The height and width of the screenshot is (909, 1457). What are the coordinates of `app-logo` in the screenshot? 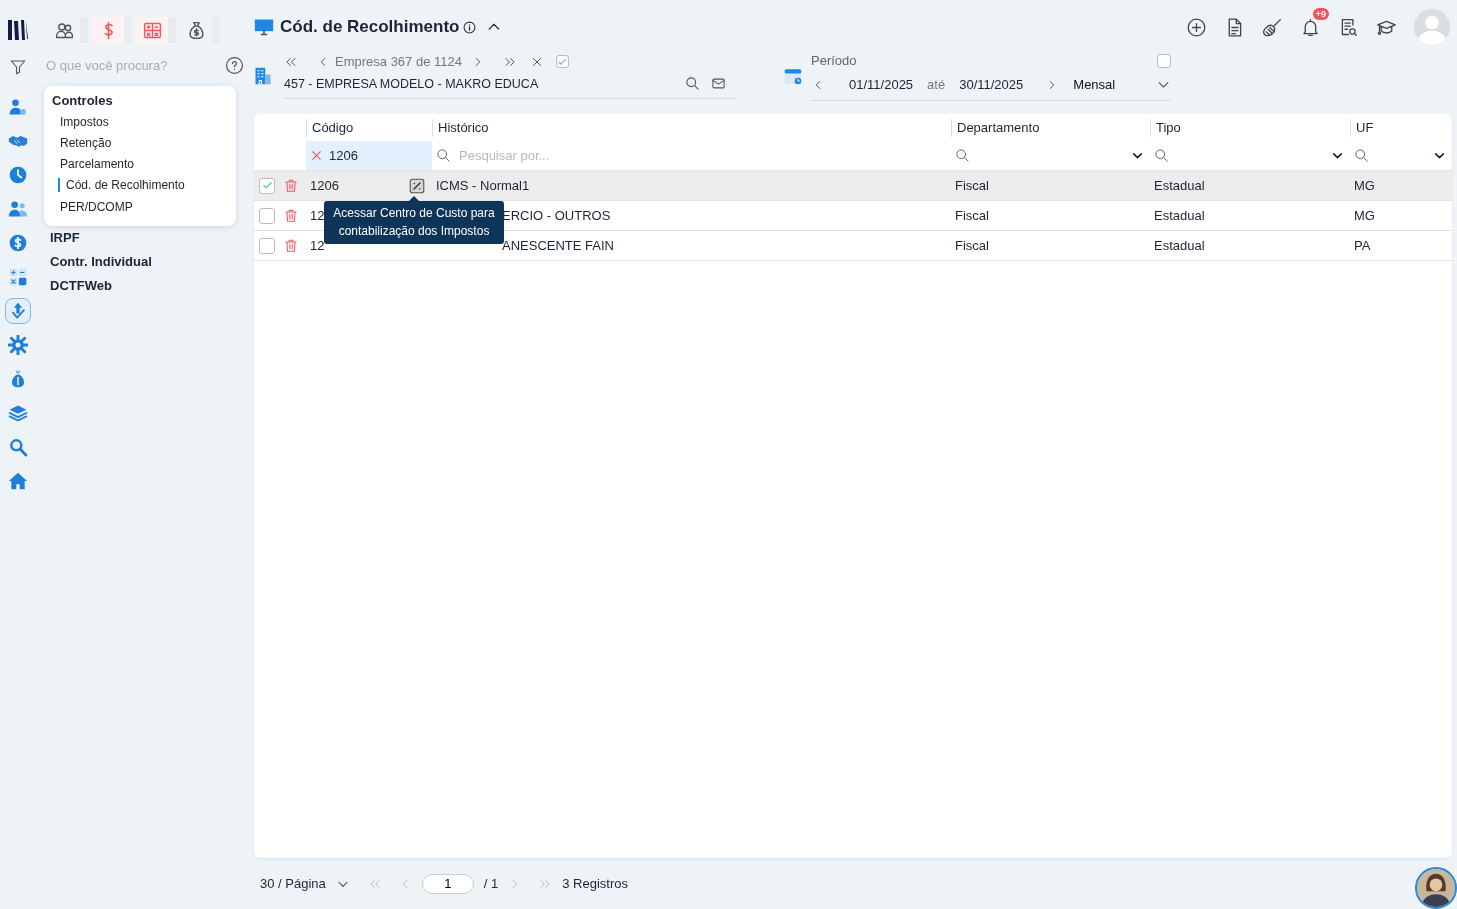 It's located at (18, 30).